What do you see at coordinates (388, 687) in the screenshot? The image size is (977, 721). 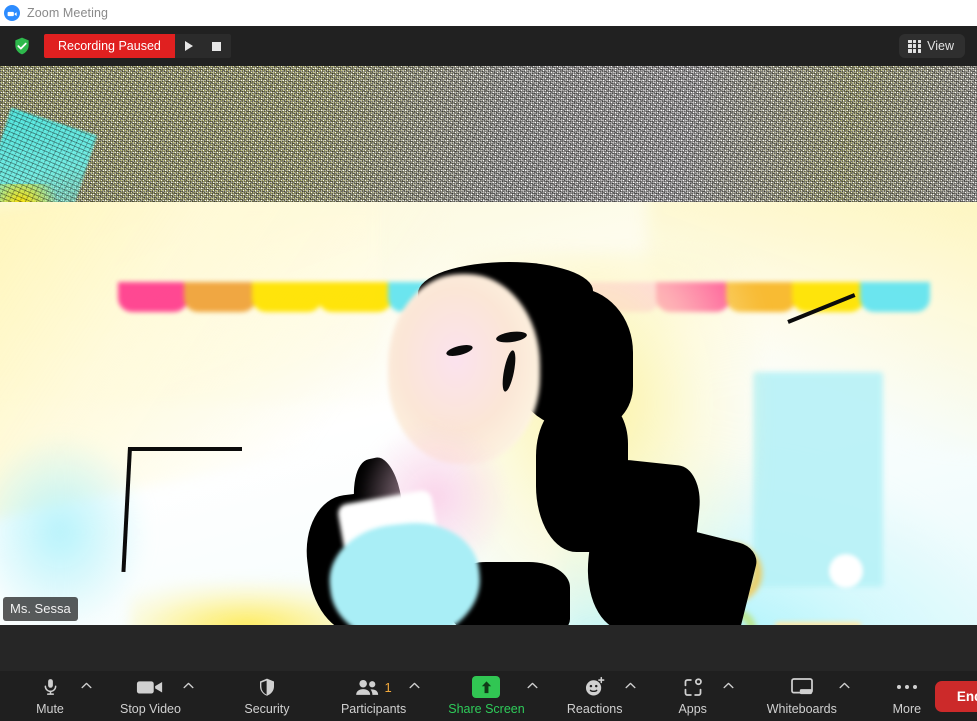 I see `participants-count: 1` at bounding box center [388, 687].